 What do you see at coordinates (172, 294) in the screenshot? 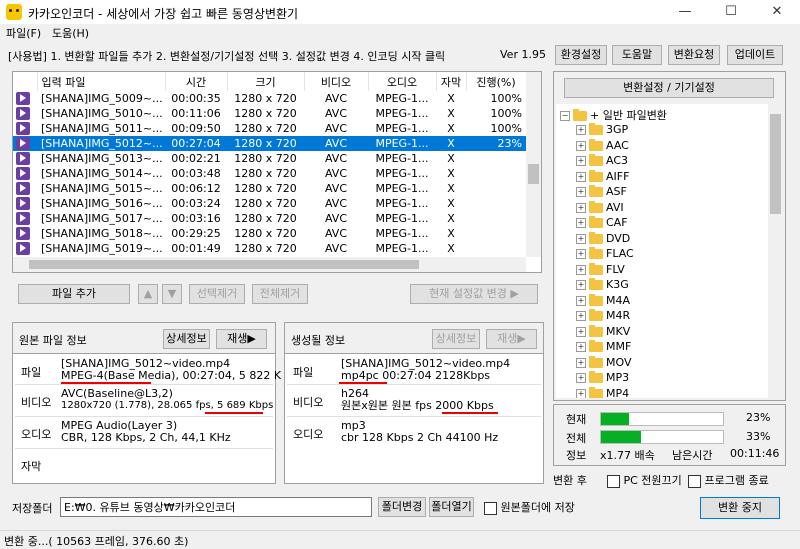
I see `move-down-button: ▼` at bounding box center [172, 294].